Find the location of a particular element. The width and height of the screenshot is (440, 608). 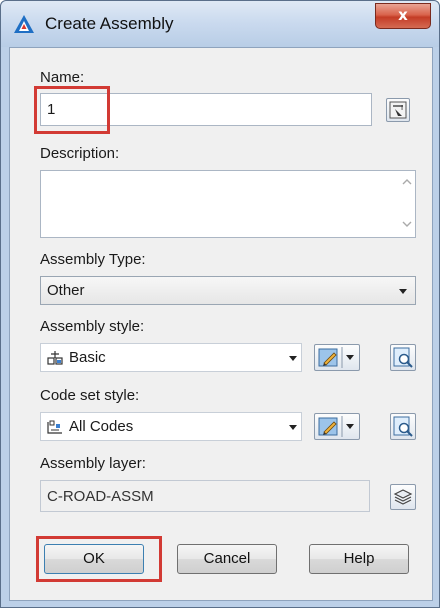

name-template-button: I is located at coordinates (398, 110).